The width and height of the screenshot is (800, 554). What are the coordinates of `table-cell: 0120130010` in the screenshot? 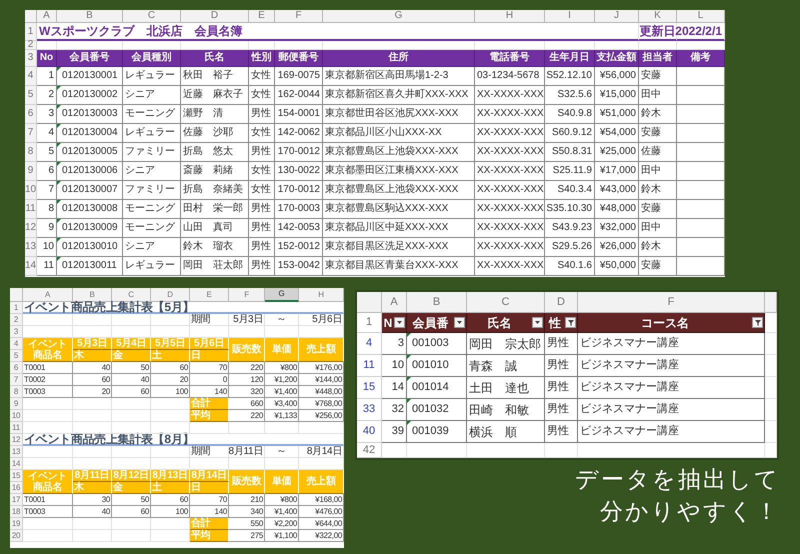 It's located at (90, 247).